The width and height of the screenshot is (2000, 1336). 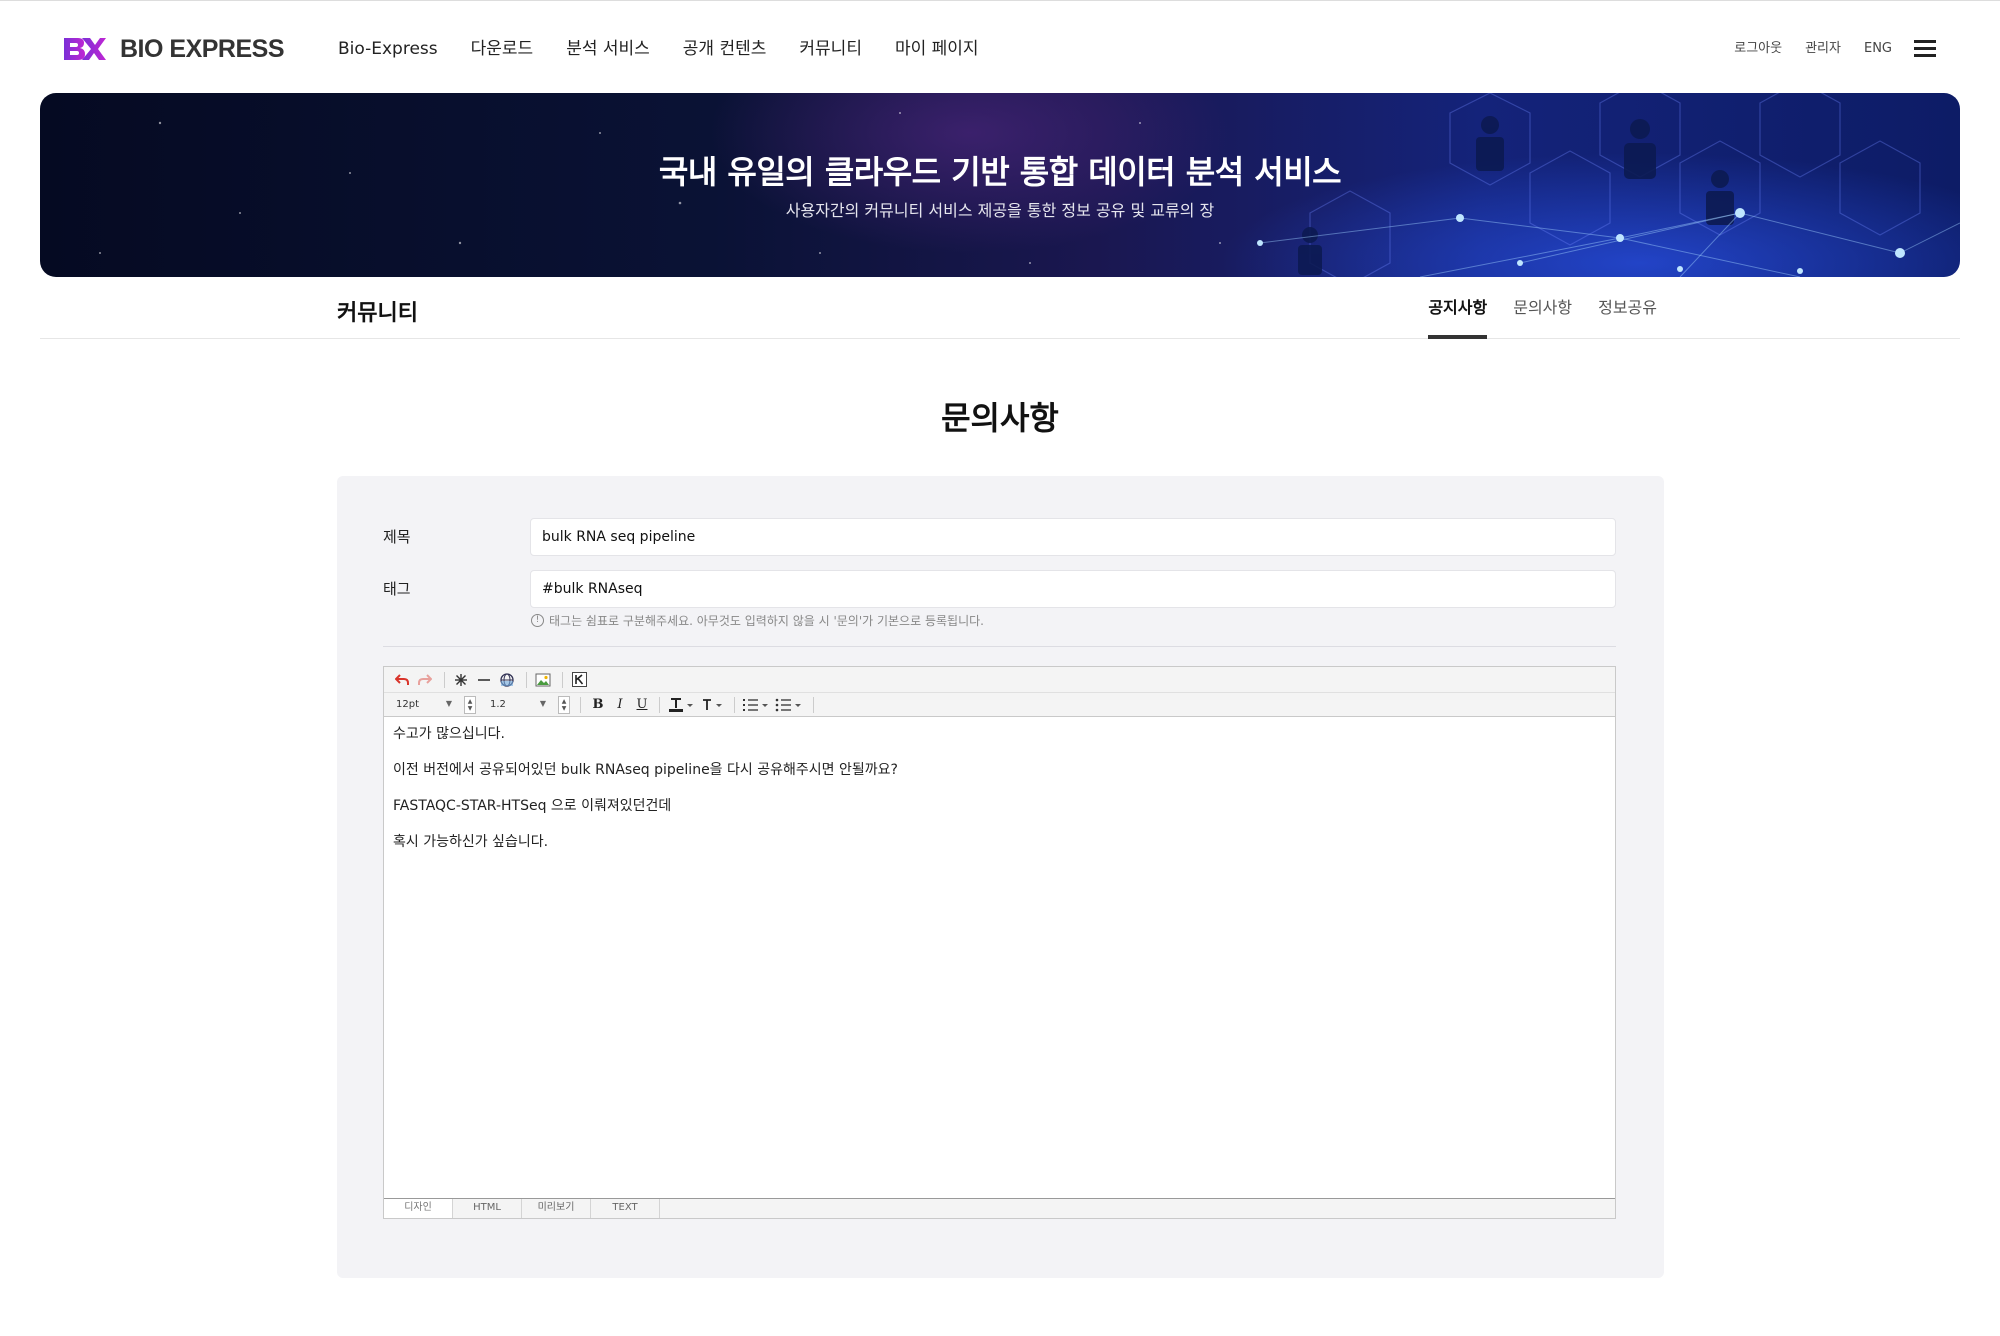 I want to click on sub-tabs: 공지사항 문의사항 정보공유, so click(x=1529, y=318).